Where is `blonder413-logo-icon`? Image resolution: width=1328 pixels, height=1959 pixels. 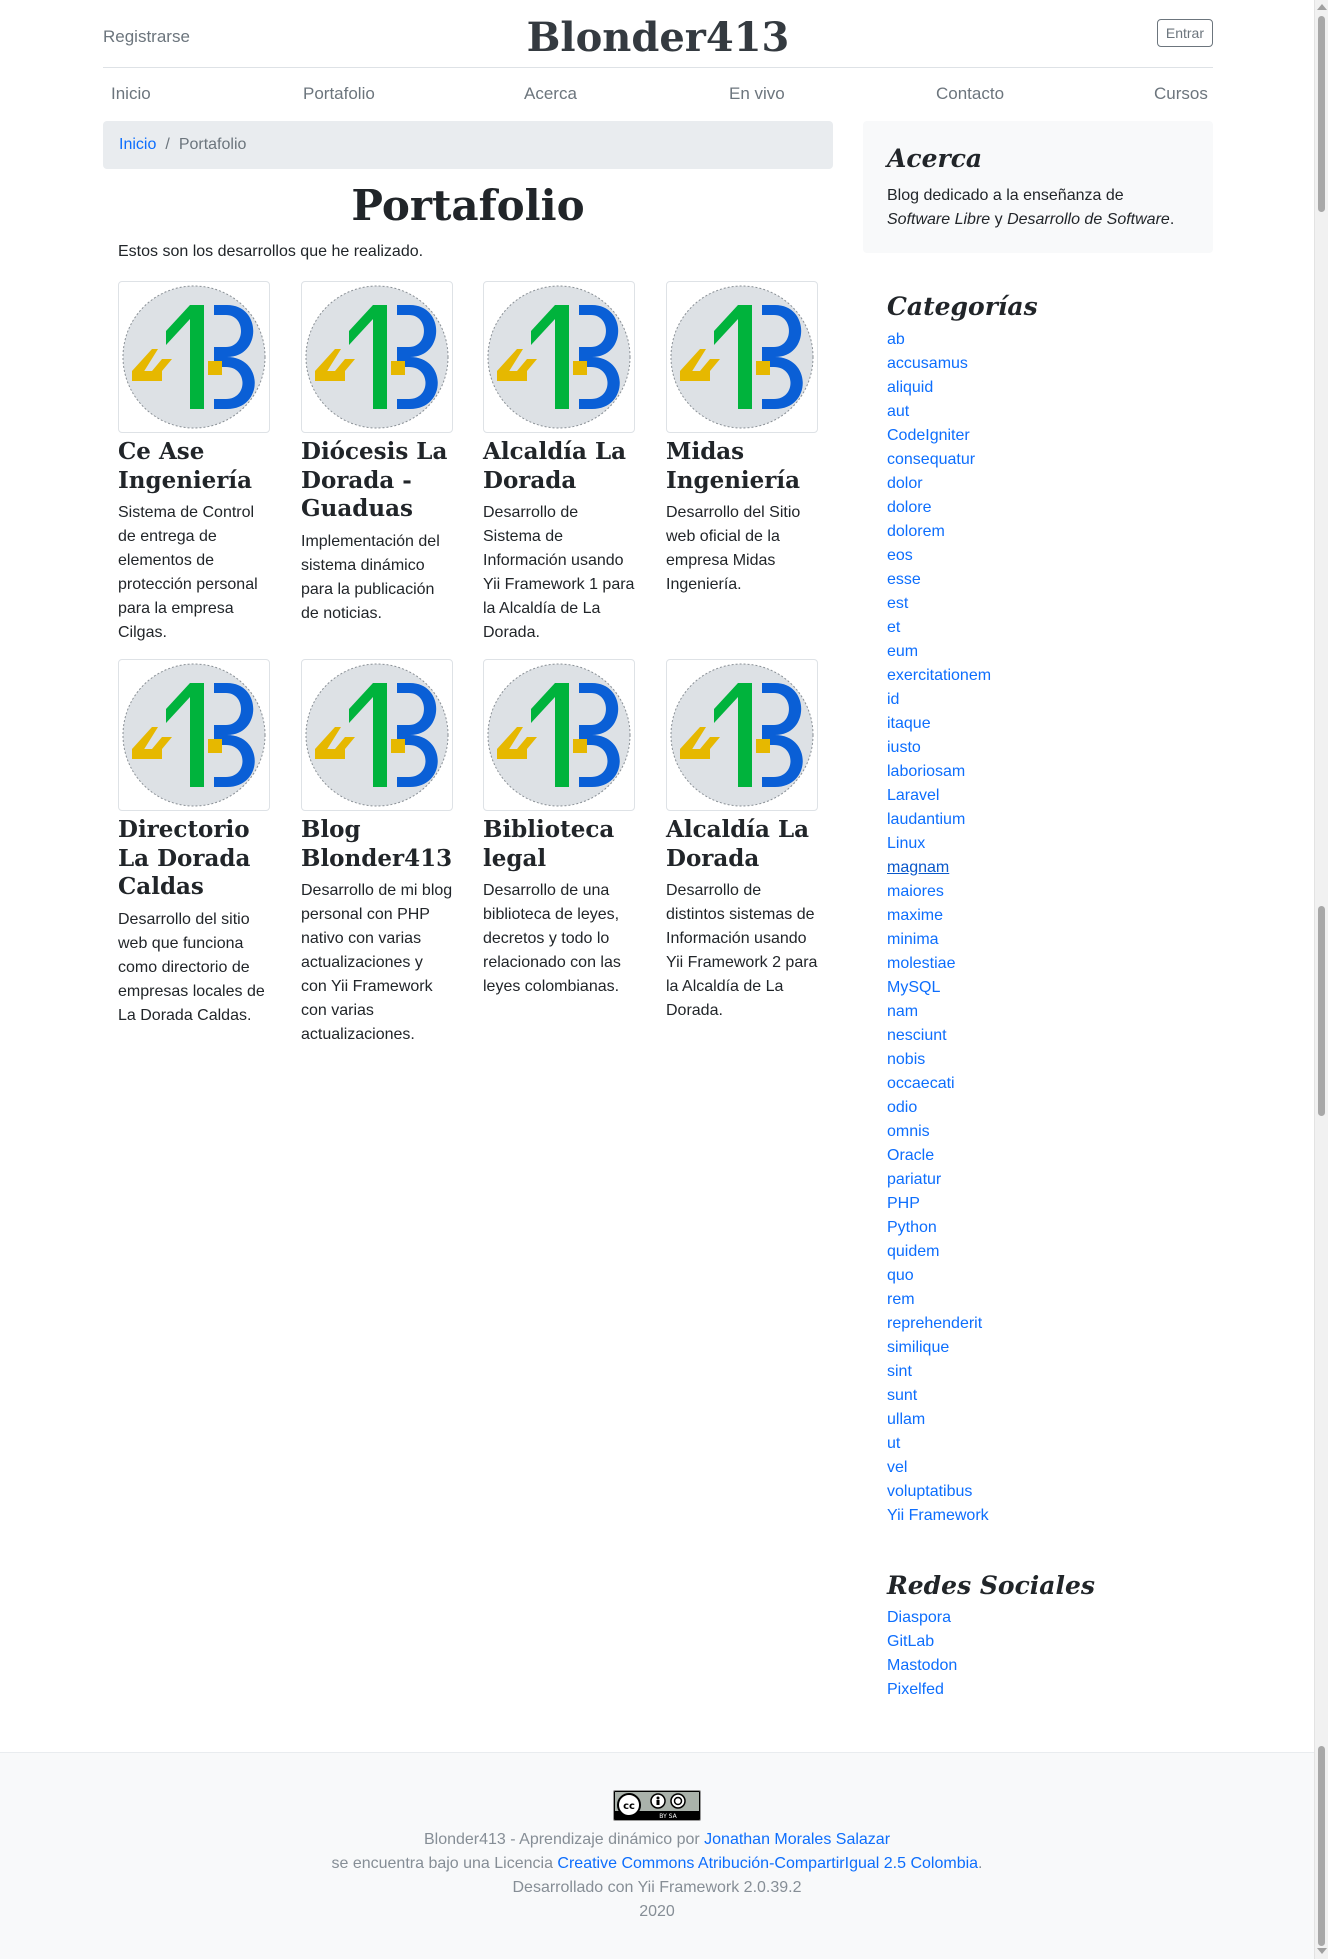
blonder413-logo-icon is located at coordinates (559, 735).